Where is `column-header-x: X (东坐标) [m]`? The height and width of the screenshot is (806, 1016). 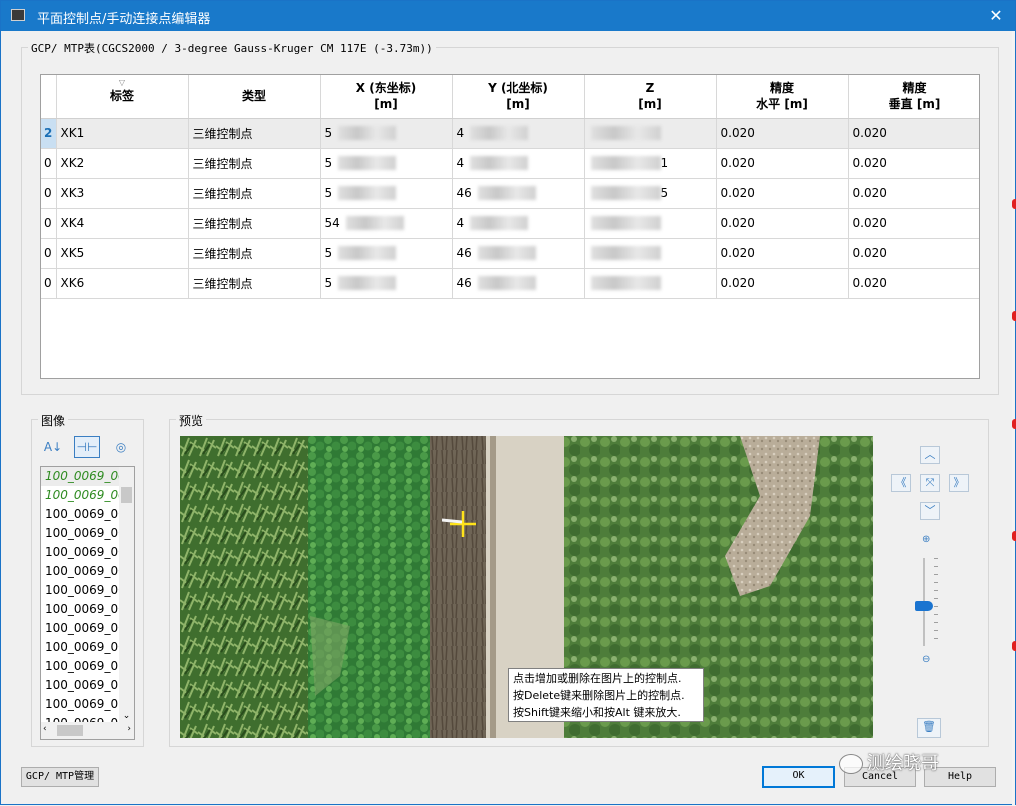 column-header-x: X (东坐标) [m] is located at coordinates (386, 97).